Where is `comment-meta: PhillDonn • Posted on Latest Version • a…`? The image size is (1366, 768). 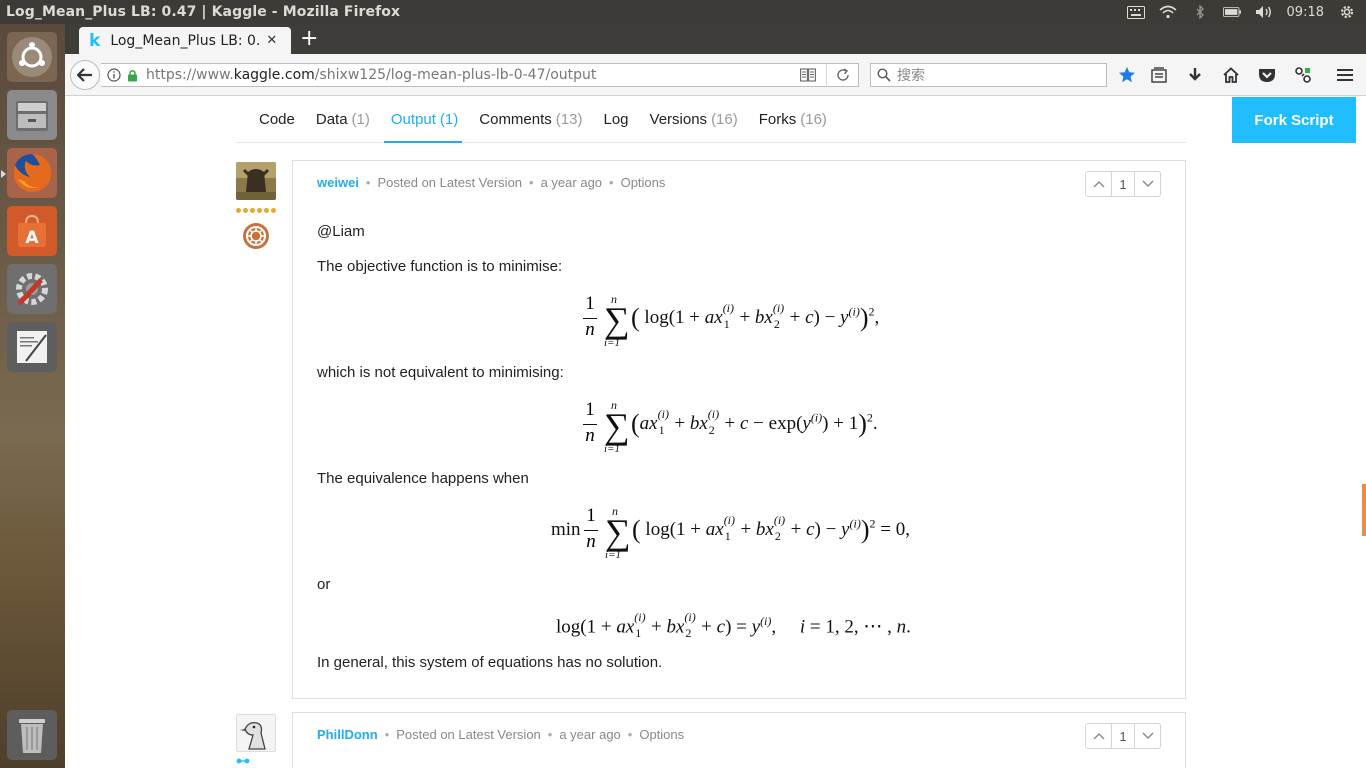
comment-meta: PhillDonn • Posted on Latest Version • a… is located at coordinates (501, 734).